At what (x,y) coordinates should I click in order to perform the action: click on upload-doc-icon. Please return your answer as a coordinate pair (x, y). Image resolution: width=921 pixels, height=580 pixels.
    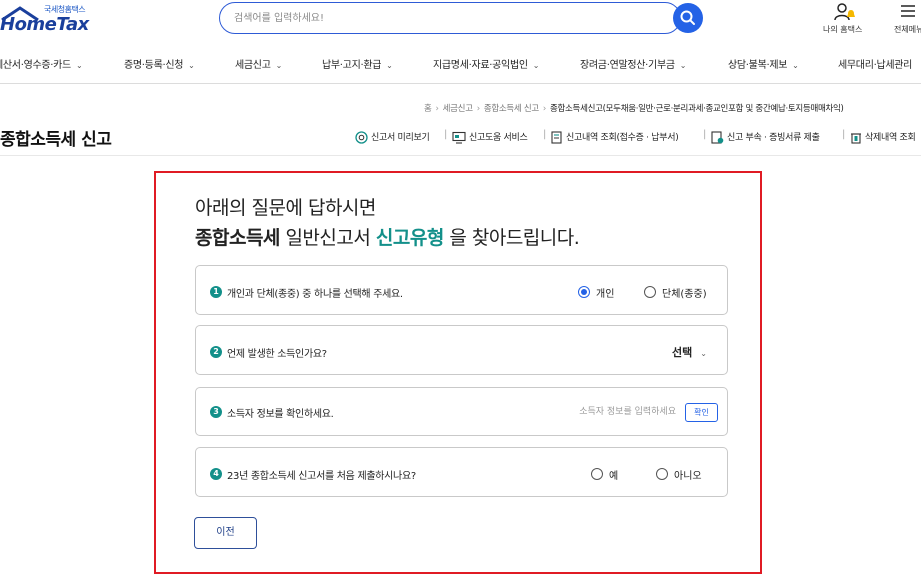
    Looking at the image, I should click on (717, 137).